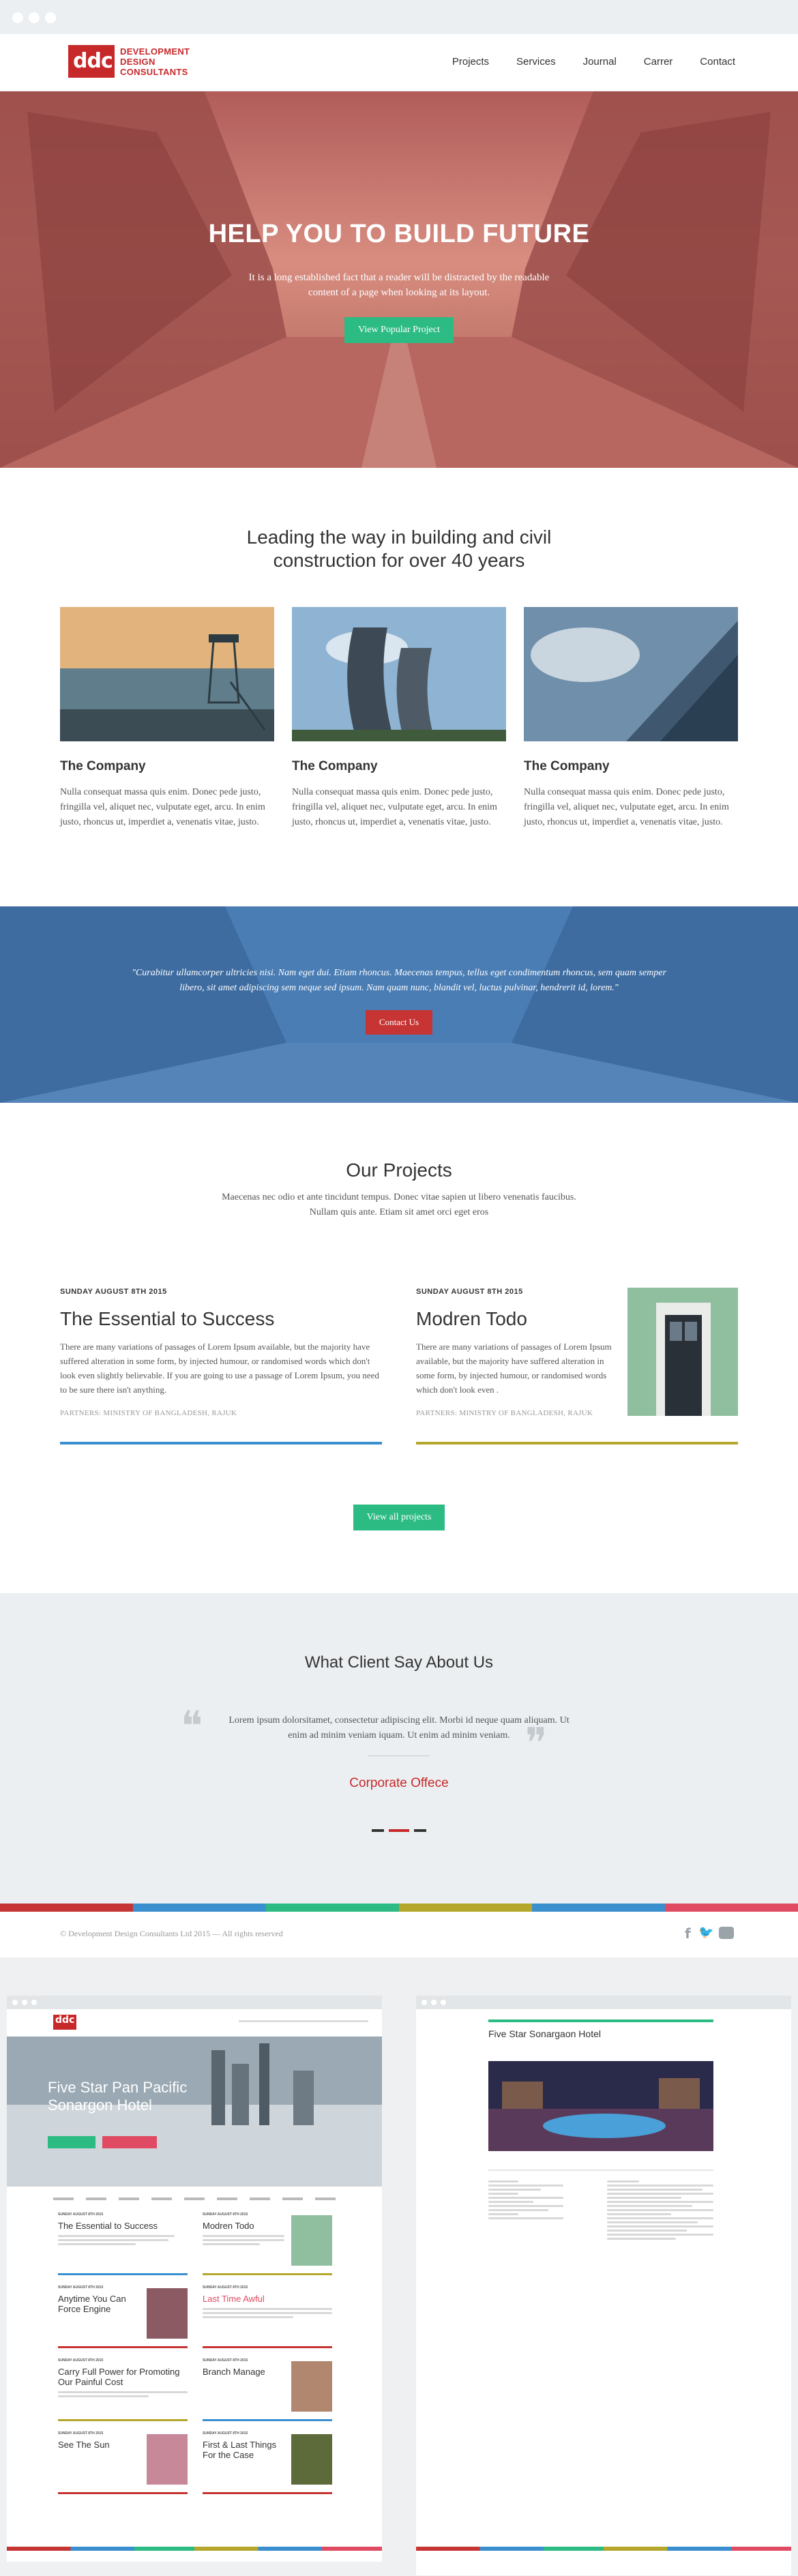  I want to click on preview-info-right, so click(660, 2211).